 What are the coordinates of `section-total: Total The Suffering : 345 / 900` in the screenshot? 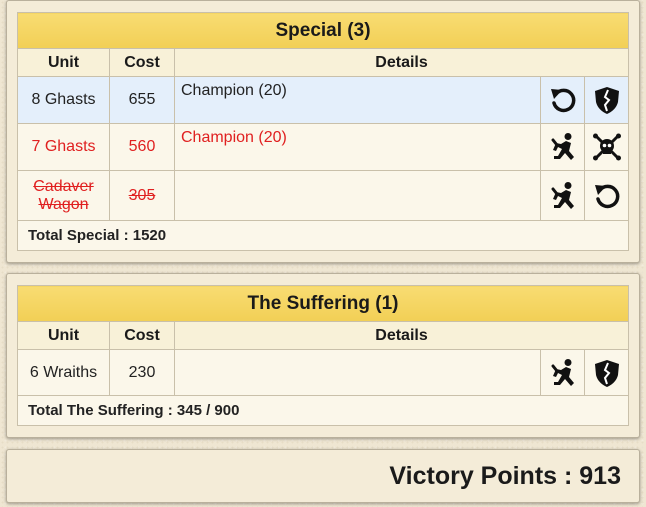 It's located at (323, 410).